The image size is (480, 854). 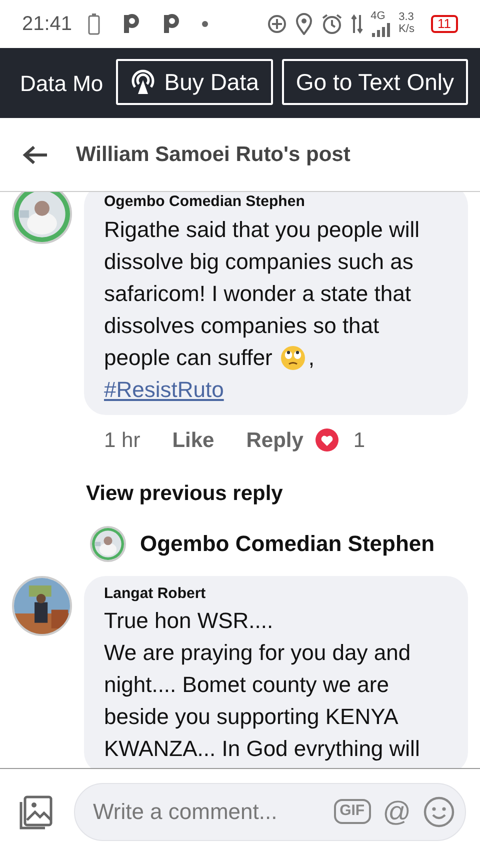 I want to click on reply-link: Reply, so click(x=275, y=440).